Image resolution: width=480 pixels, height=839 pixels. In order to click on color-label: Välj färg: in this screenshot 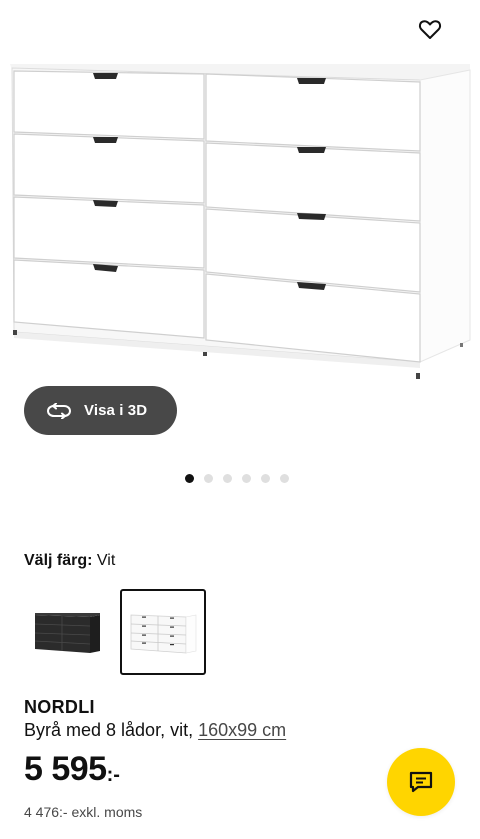, I will do `click(58, 560)`.